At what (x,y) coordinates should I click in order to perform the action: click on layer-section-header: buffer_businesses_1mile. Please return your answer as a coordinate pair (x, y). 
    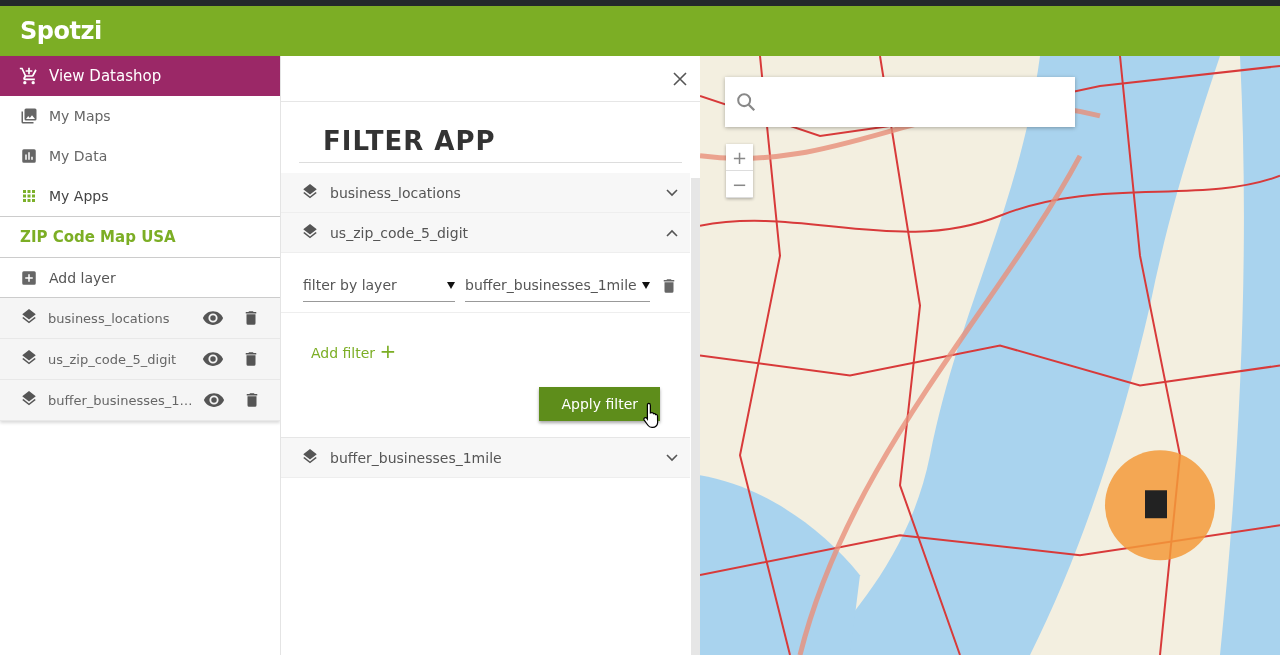
    Looking at the image, I should click on (485, 458).